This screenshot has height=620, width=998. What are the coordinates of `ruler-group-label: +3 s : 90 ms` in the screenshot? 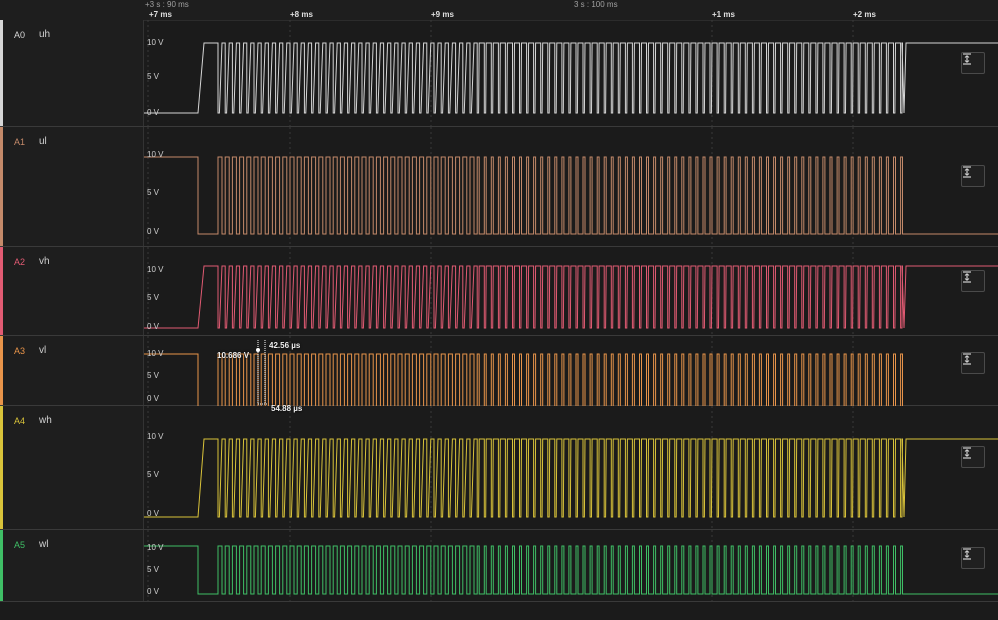 It's located at (167, 4).